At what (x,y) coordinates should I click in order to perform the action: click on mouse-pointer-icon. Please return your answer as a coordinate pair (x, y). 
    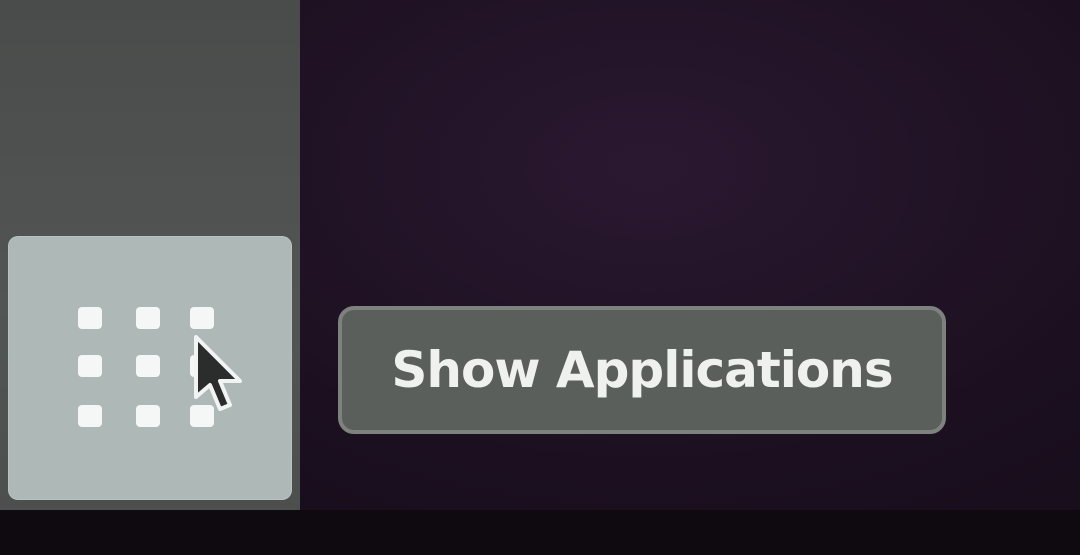
    Looking at the image, I should click on (218, 373).